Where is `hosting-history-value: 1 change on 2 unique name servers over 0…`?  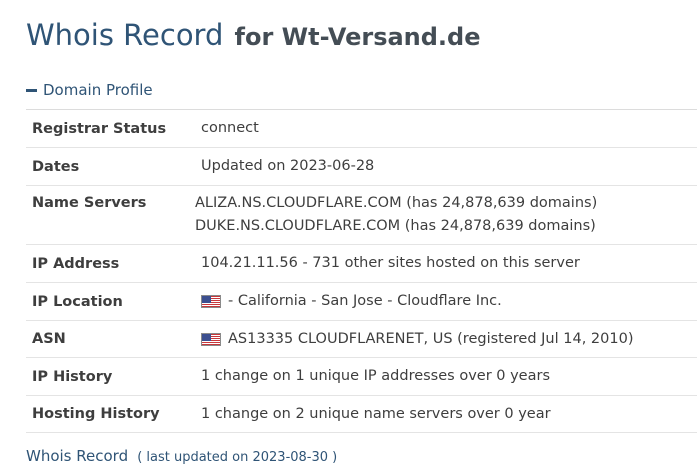 hosting-history-value: 1 change on 2 unique name servers over 0… is located at coordinates (376, 413).